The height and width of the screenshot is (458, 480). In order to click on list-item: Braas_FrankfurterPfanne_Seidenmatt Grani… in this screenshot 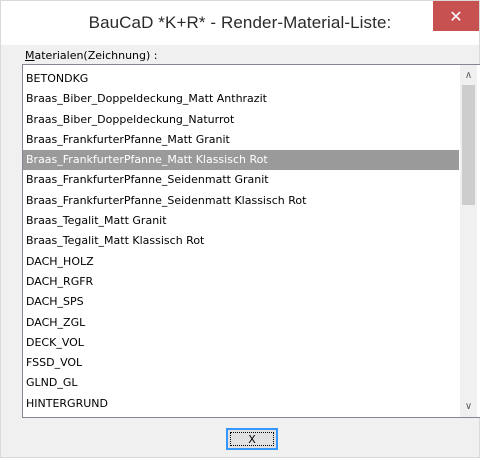, I will do `click(241, 180)`.